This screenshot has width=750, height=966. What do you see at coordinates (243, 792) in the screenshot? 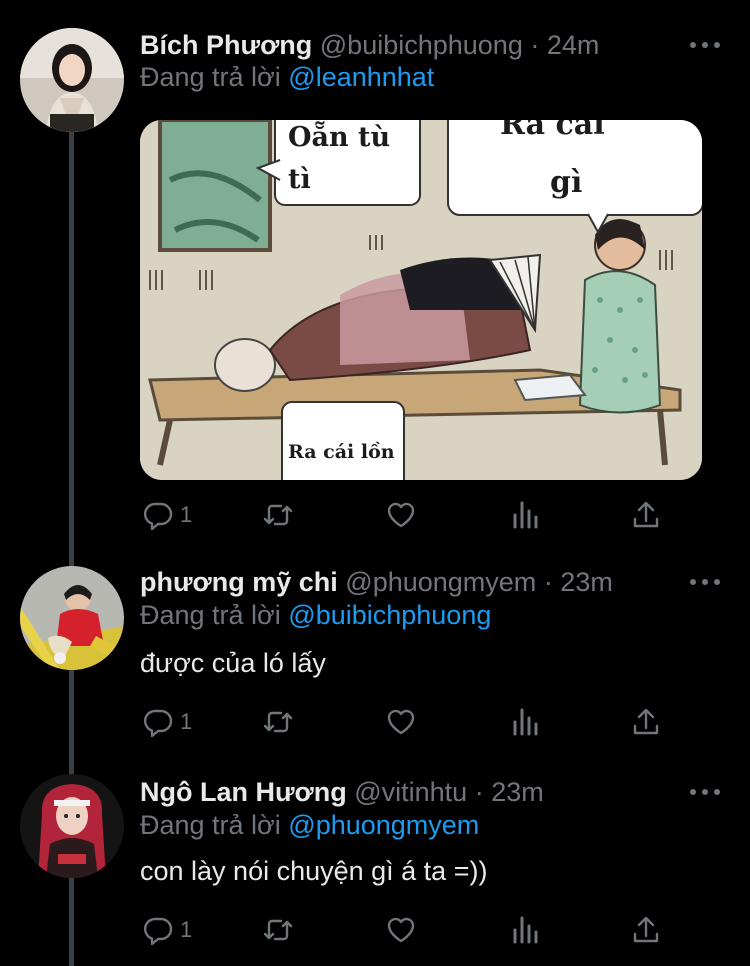
I see `display-name: Ngô Lan Hương` at bounding box center [243, 792].